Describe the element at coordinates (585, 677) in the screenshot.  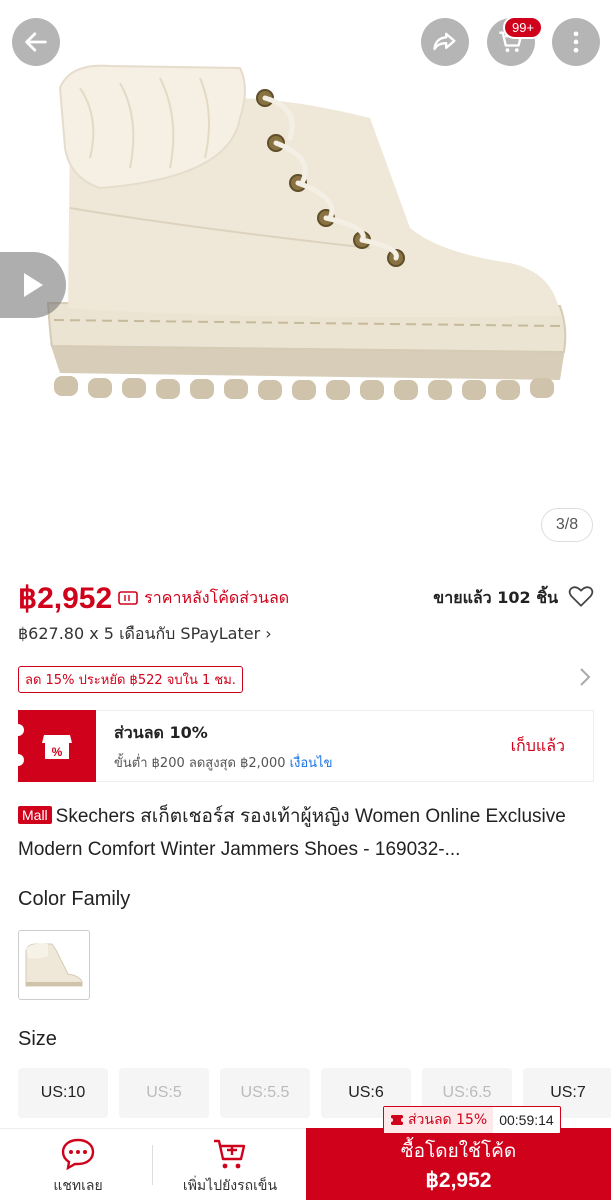
I see `chevron-right-icon` at that location.